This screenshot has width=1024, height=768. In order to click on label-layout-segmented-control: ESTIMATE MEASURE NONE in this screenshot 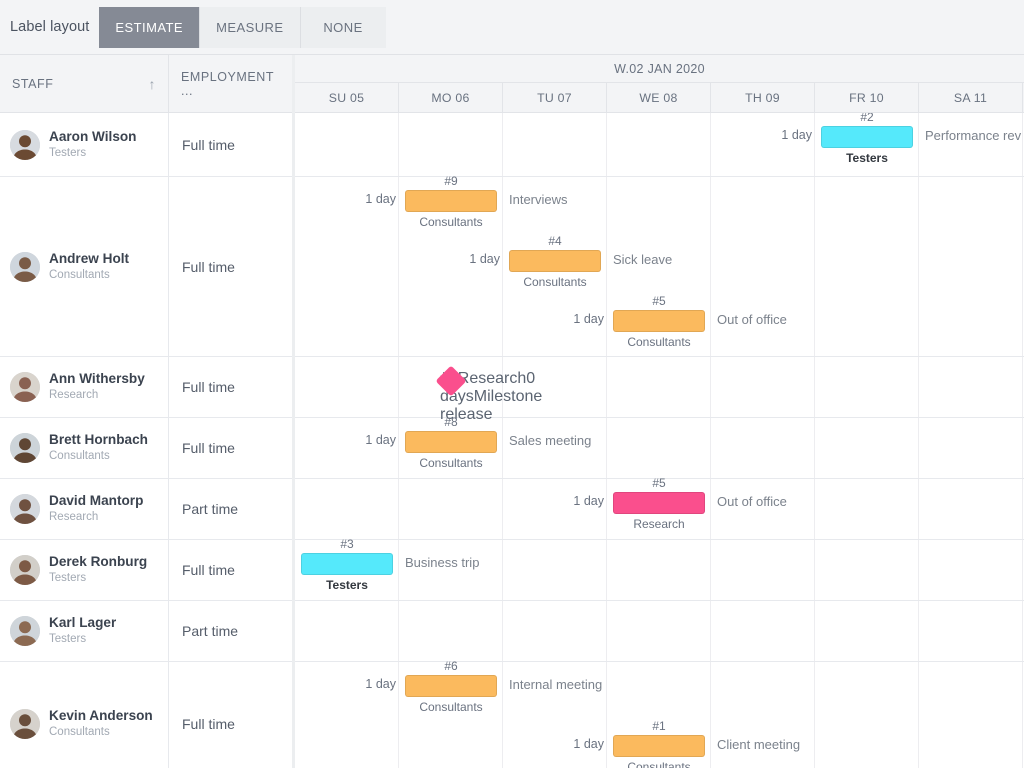, I will do `click(242, 27)`.